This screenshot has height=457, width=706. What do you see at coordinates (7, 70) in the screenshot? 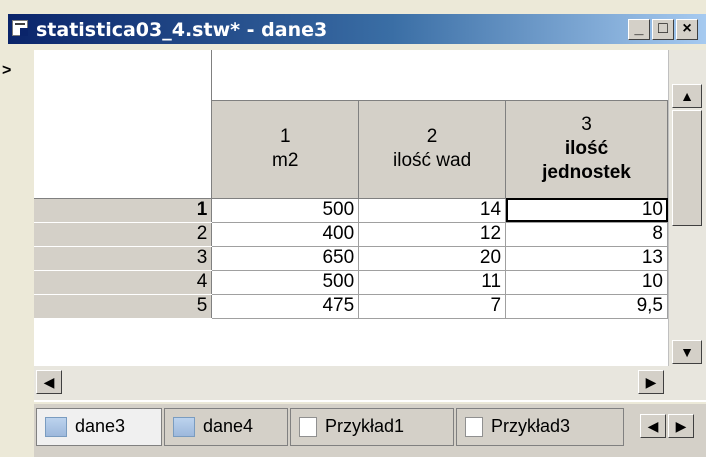
I see `row-marker: >` at bounding box center [7, 70].